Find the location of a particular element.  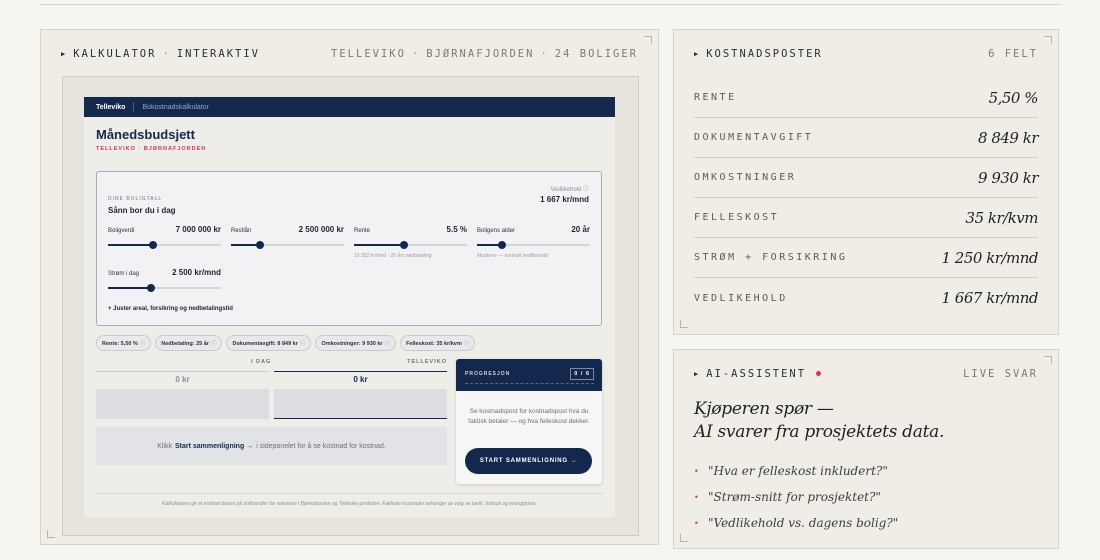

app-subtitle: Bokostnadskalkulator is located at coordinates (175, 107).